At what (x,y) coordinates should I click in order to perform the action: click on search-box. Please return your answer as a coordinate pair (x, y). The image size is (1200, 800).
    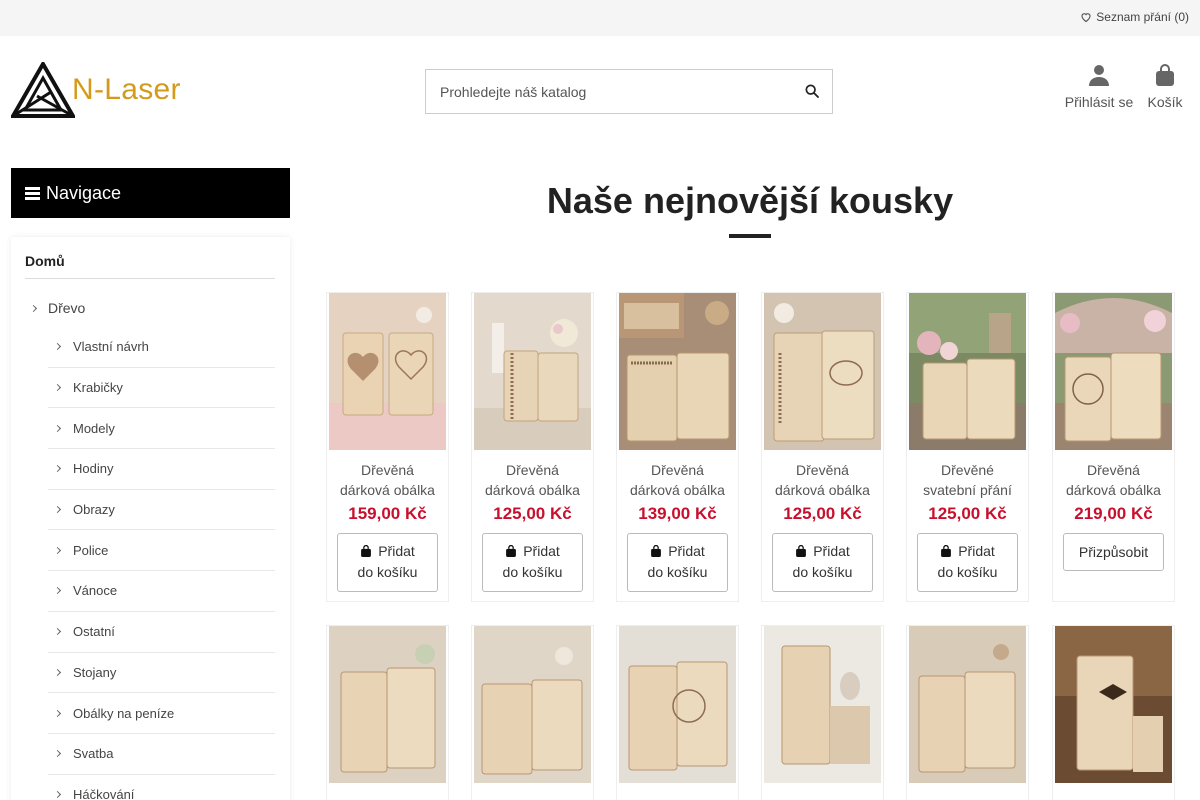
    Looking at the image, I should click on (629, 91).